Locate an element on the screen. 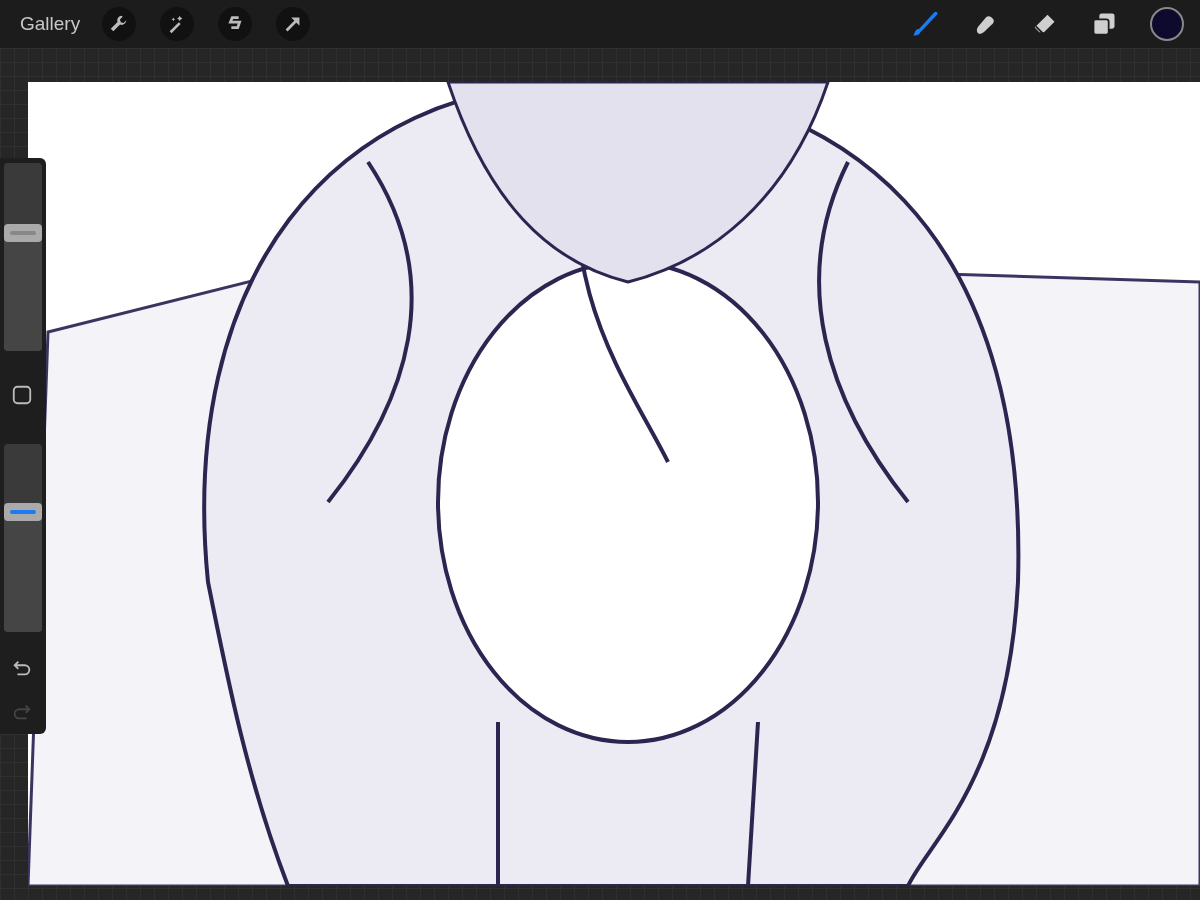  wrench-button is located at coordinates (119, 24).